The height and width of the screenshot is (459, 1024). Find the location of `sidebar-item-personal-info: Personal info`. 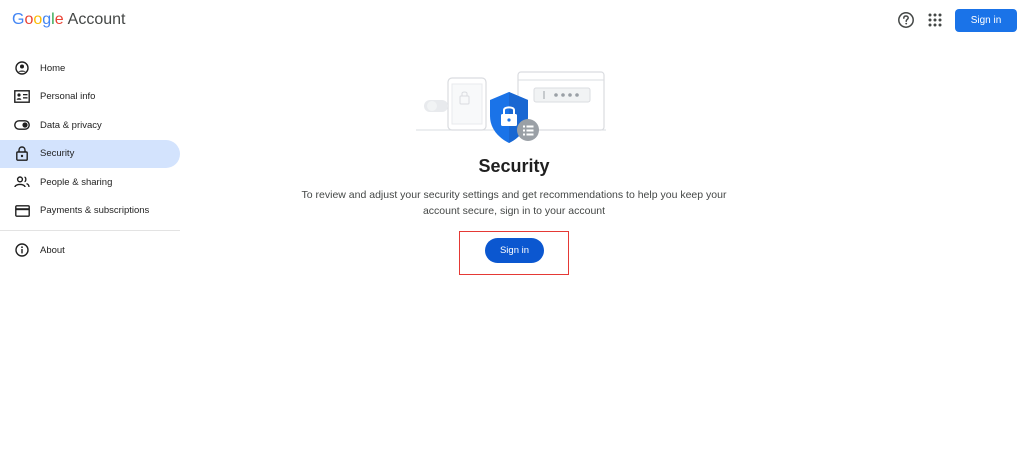

sidebar-item-personal-info: Personal info is located at coordinates (90, 97).